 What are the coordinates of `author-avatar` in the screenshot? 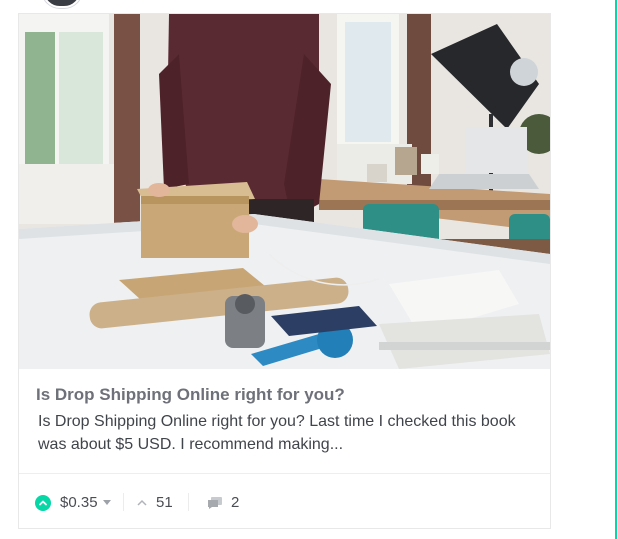 It's located at (62, 4).